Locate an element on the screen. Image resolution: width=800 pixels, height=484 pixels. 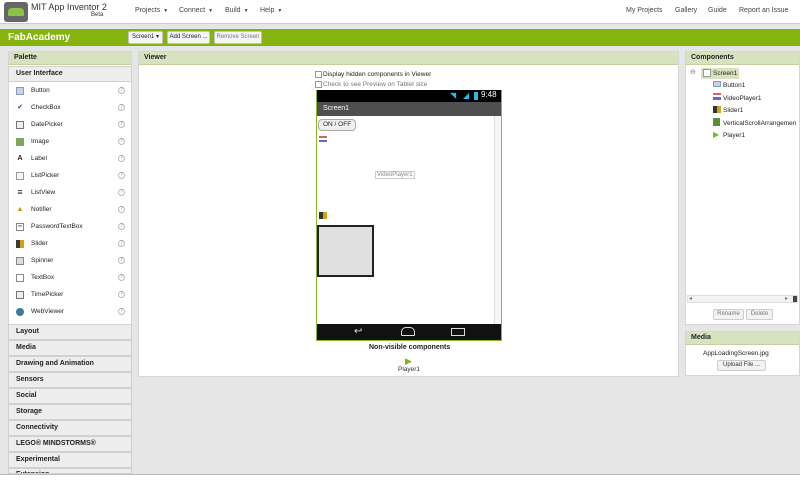
palette-category-storage: Storage is located at coordinates (70, 412).